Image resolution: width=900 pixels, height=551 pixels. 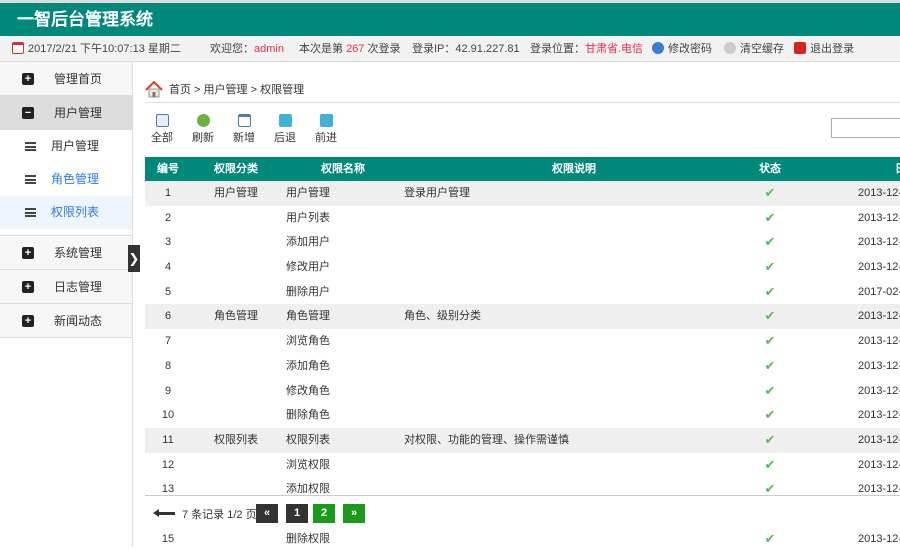 What do you see at coordinates (522, 415) in the screenshot?
I see `table-row: 10 删除角色 2013-12- ✔` at bounding box center [522, 415].